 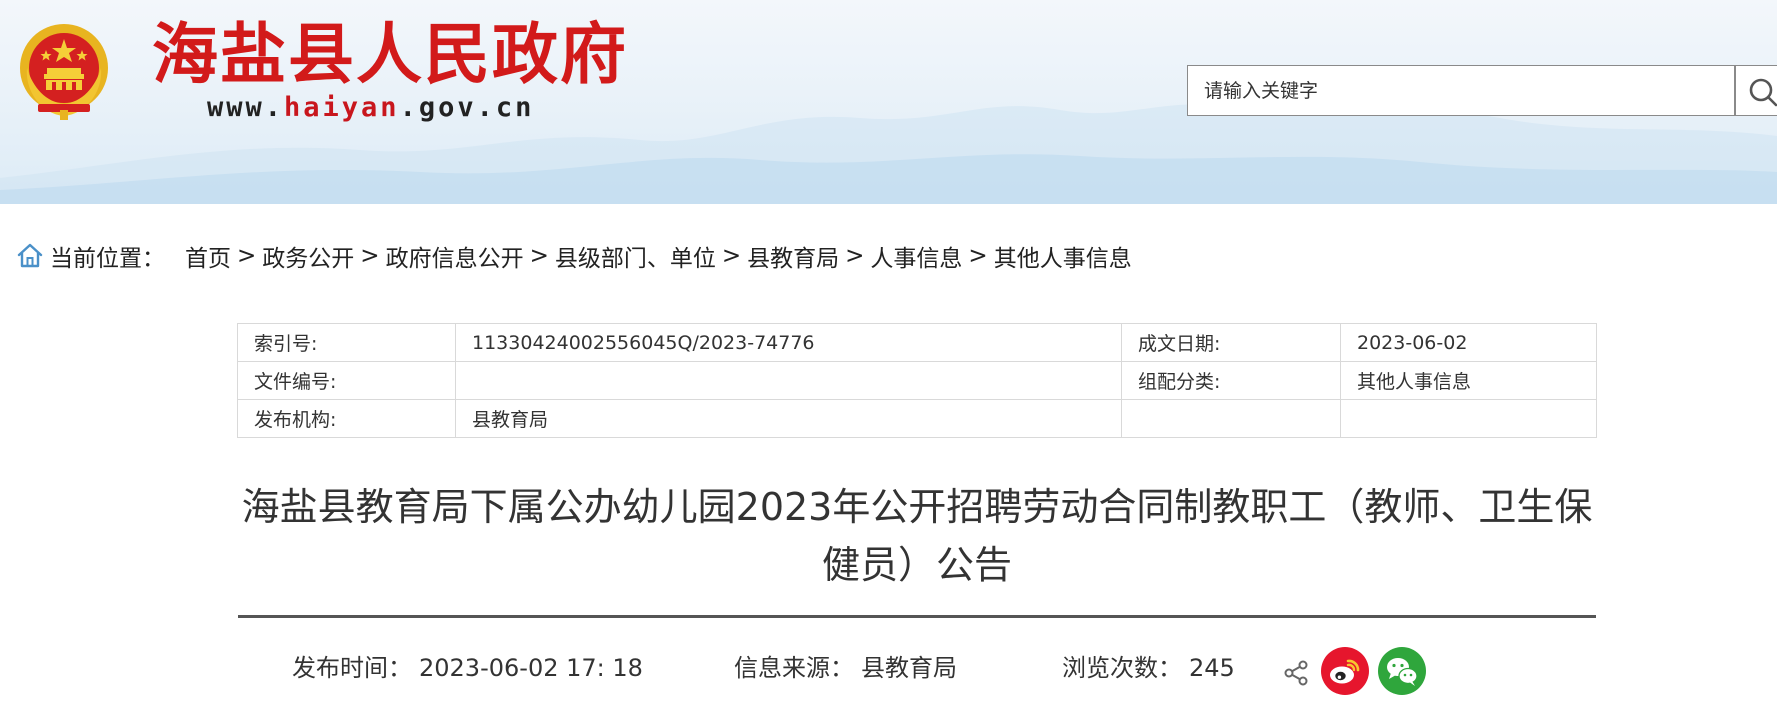 I want to click on site-url: www.haiyan.gov.cn, so click(x=370, y=108).